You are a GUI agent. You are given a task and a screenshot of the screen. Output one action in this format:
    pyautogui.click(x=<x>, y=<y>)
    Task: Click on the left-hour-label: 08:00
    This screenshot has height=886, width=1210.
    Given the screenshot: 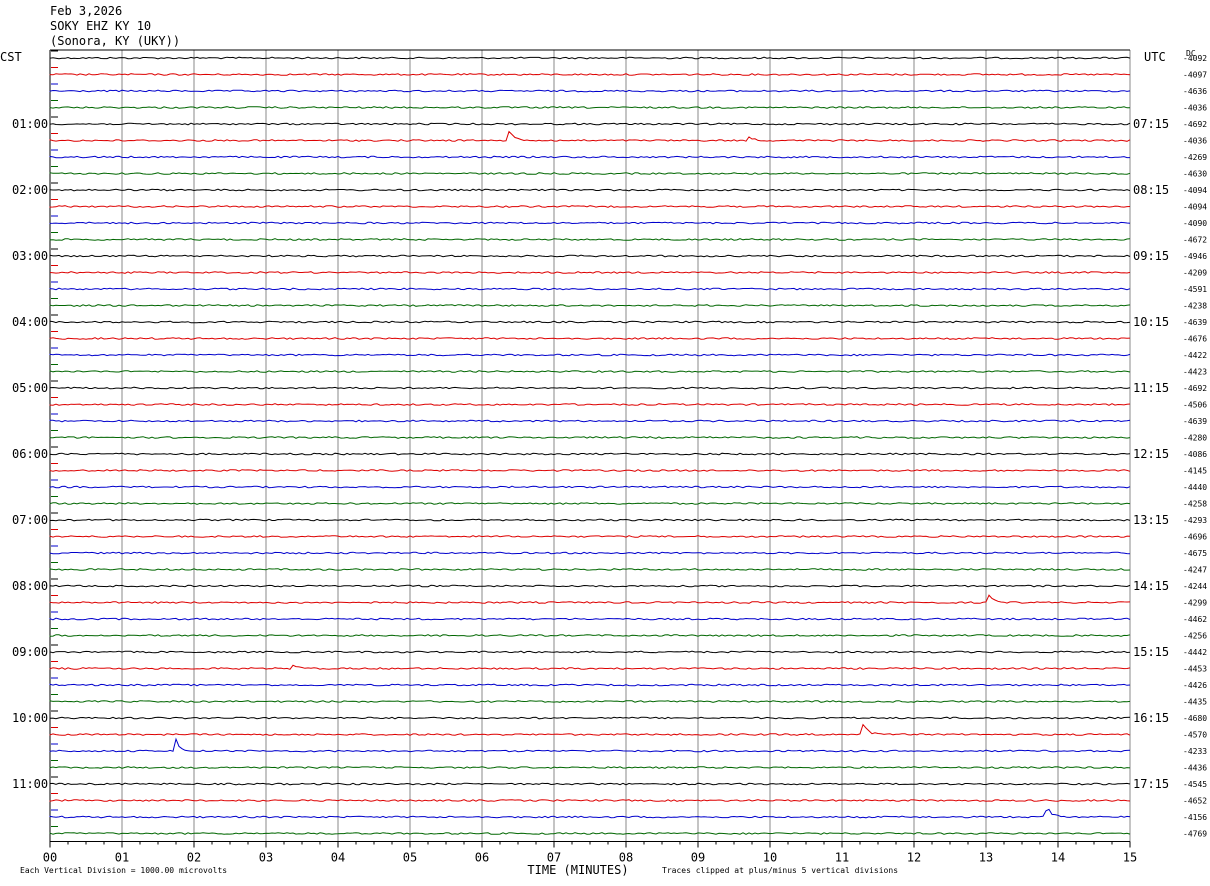 What is the action you would take?
    pyautogui.click(x=30, y=586)
    